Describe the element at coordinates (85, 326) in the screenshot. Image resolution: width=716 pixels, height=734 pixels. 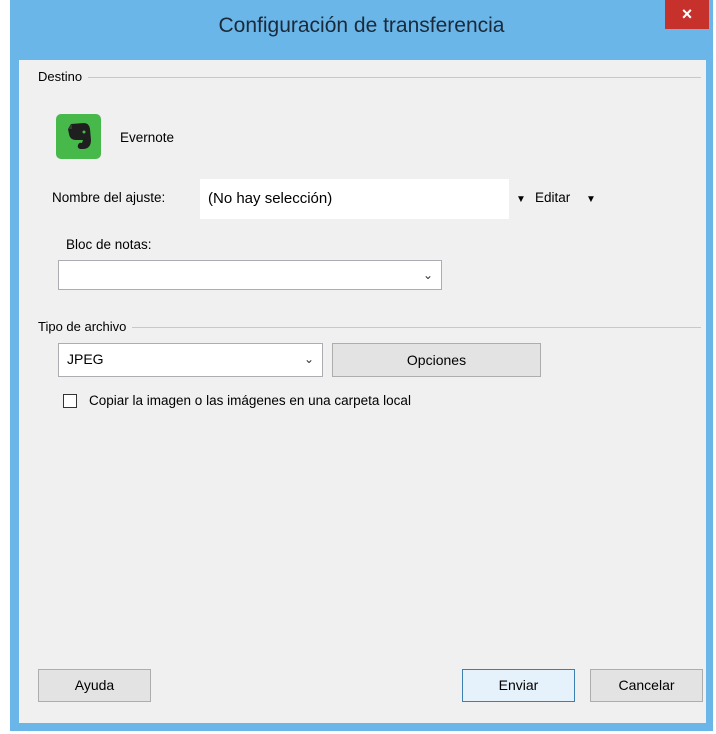
I see `file-type-group-label: Tipo de archivo` at that location.